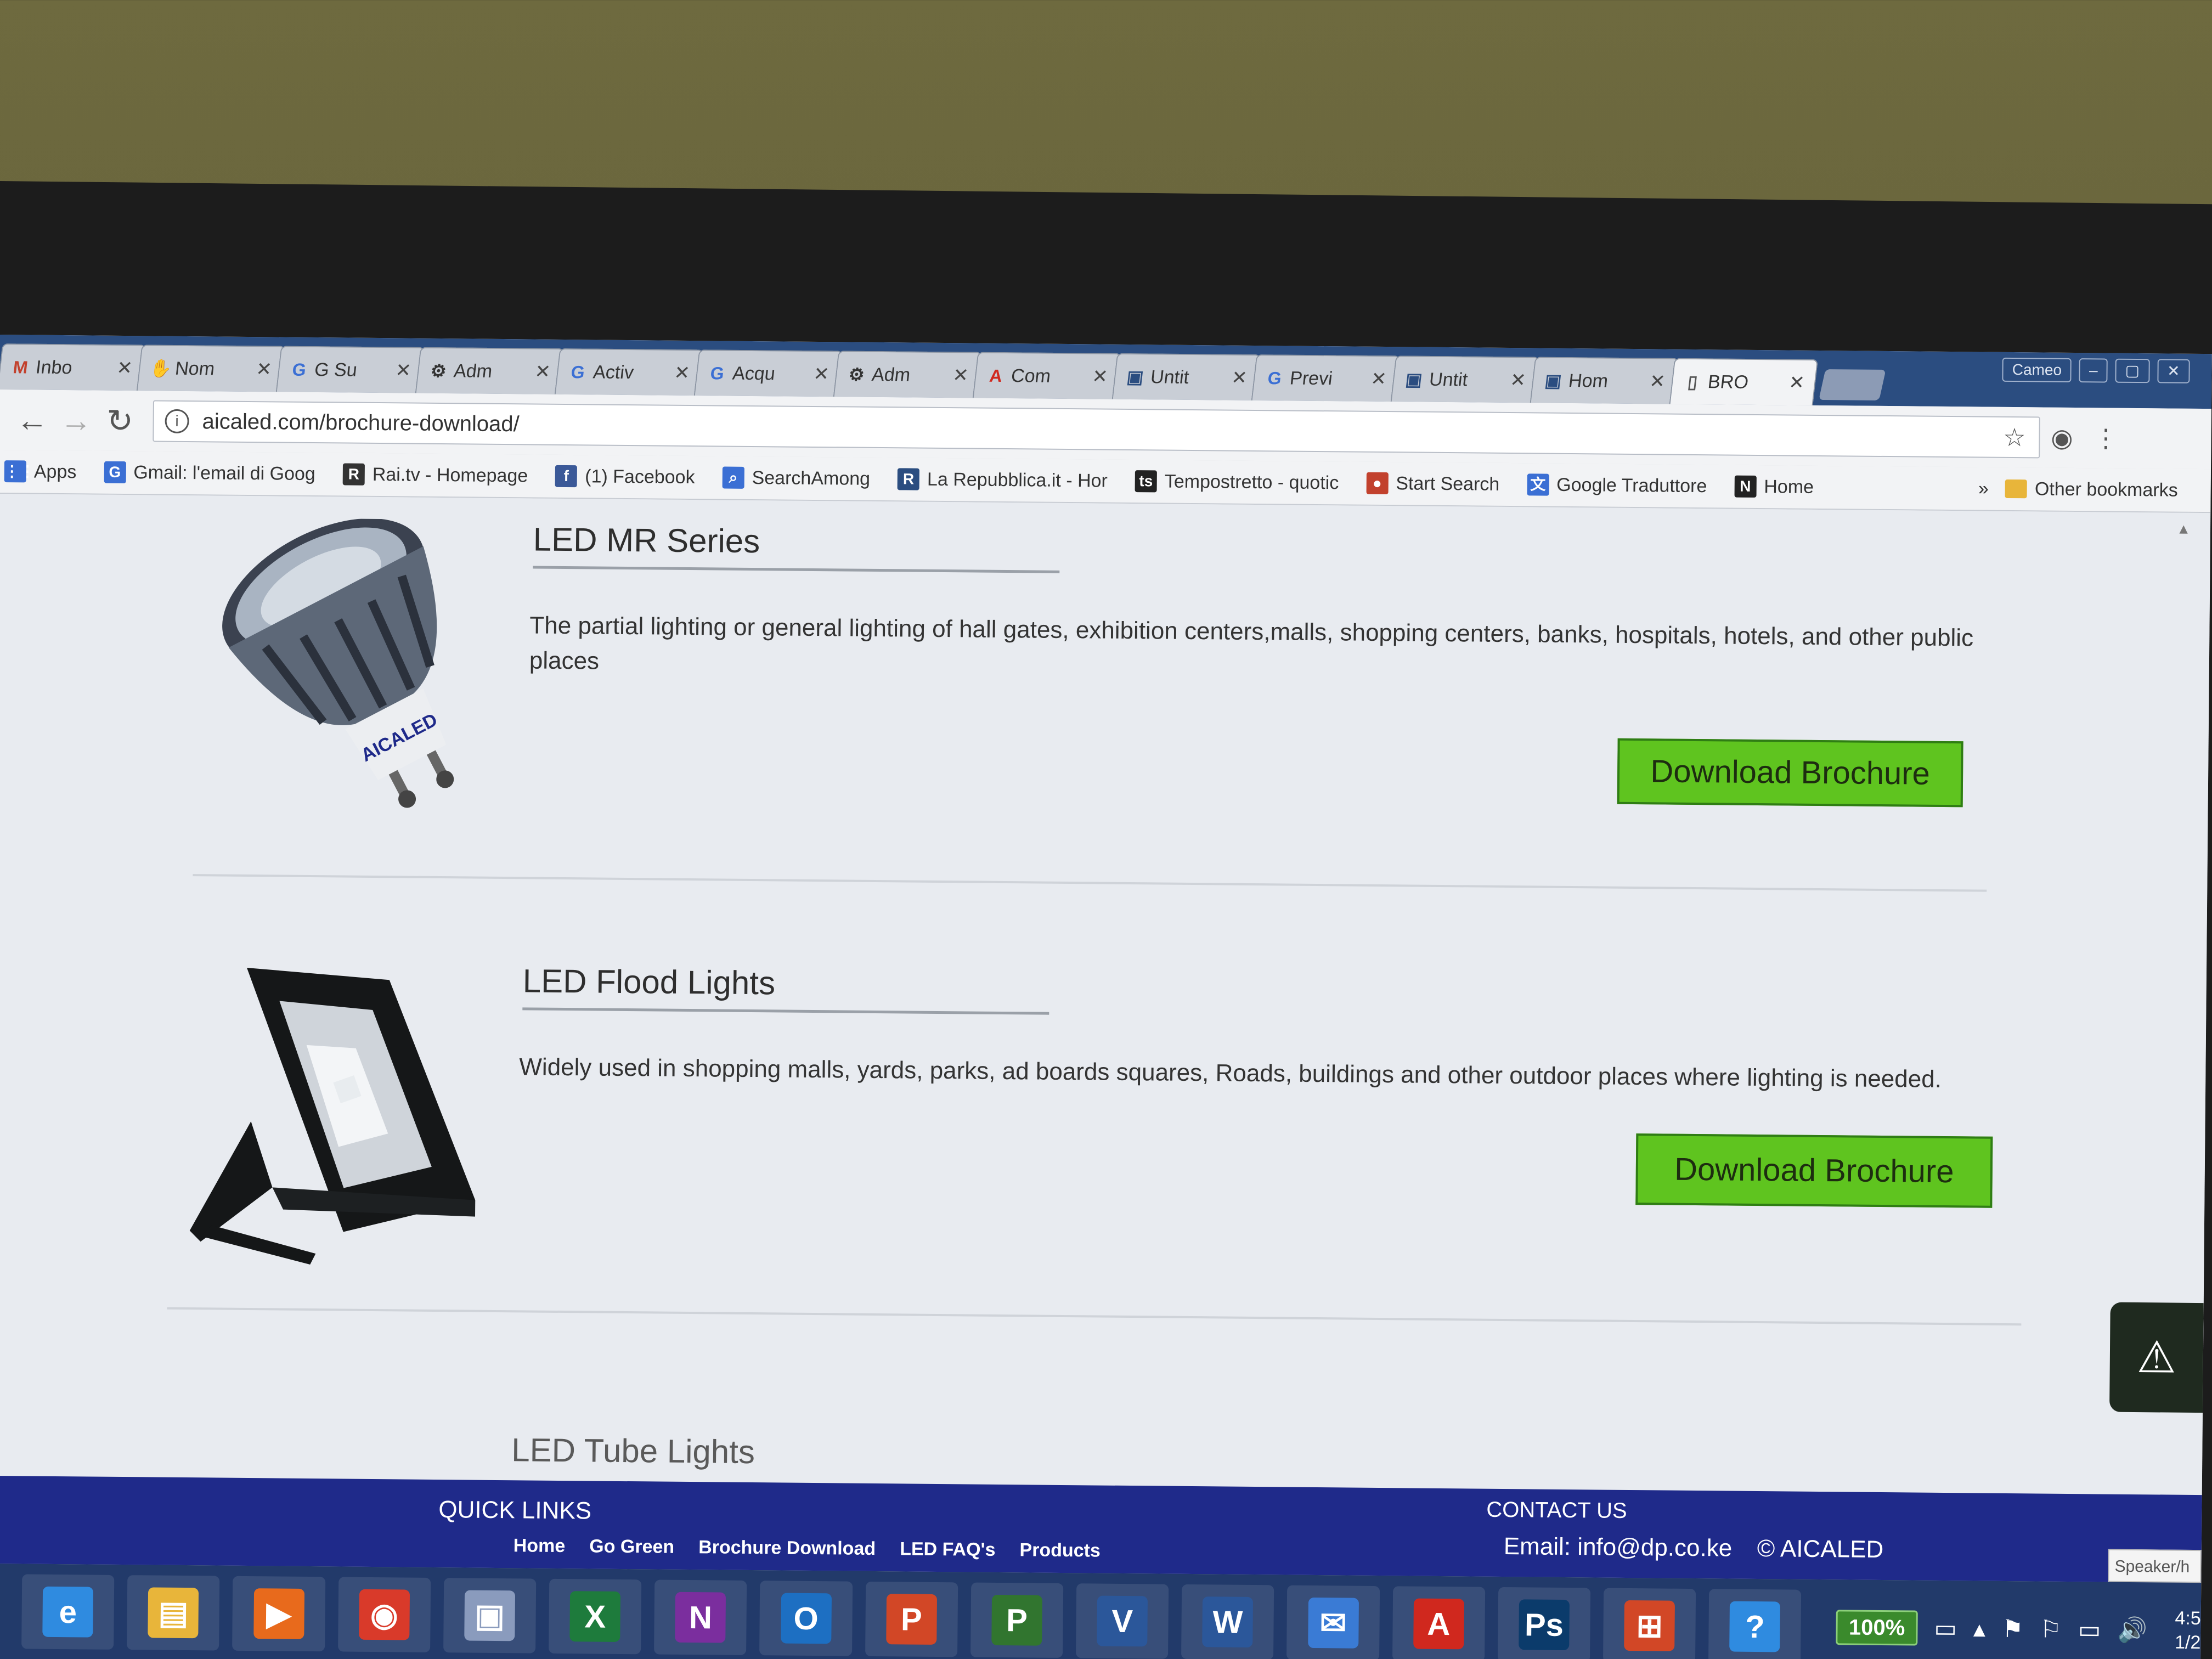  I want to click on taskbar-app: ?, so click(1755, 1624).